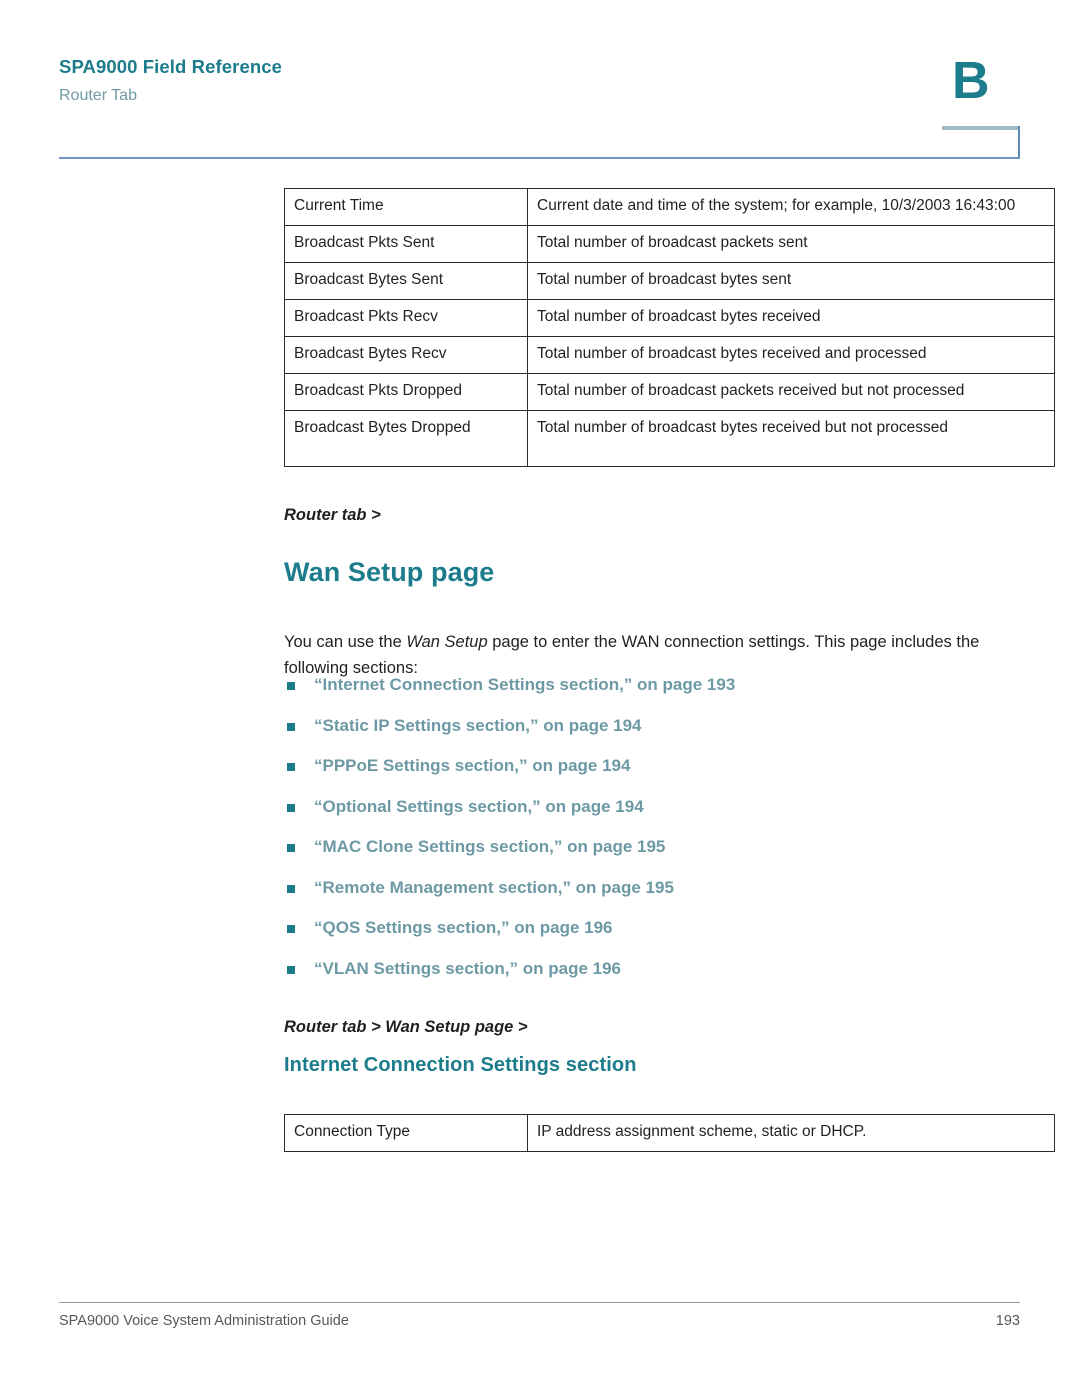 The height and width of the screenshot is (1397, 1080). Describe the element at coordinates (634, 980) in the screenshot. I see `list-item: “VLAN Settings section,” on page 196` at that location.